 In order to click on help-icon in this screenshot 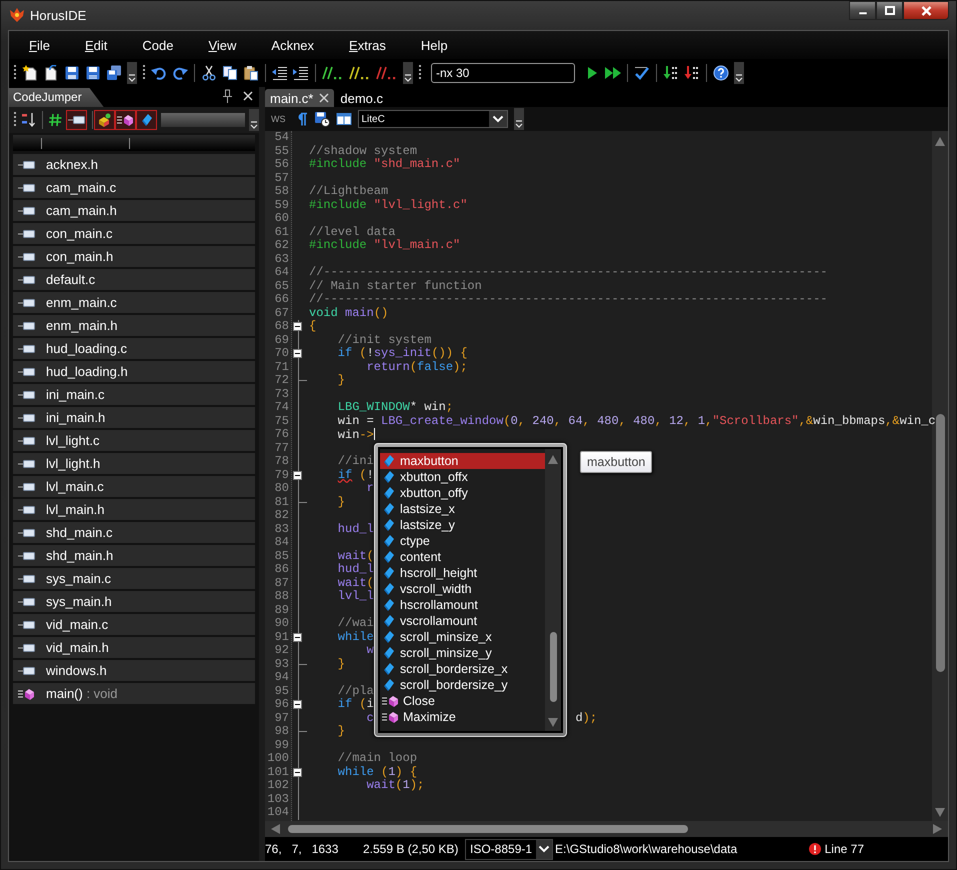, I will do `click(721, 73)`.